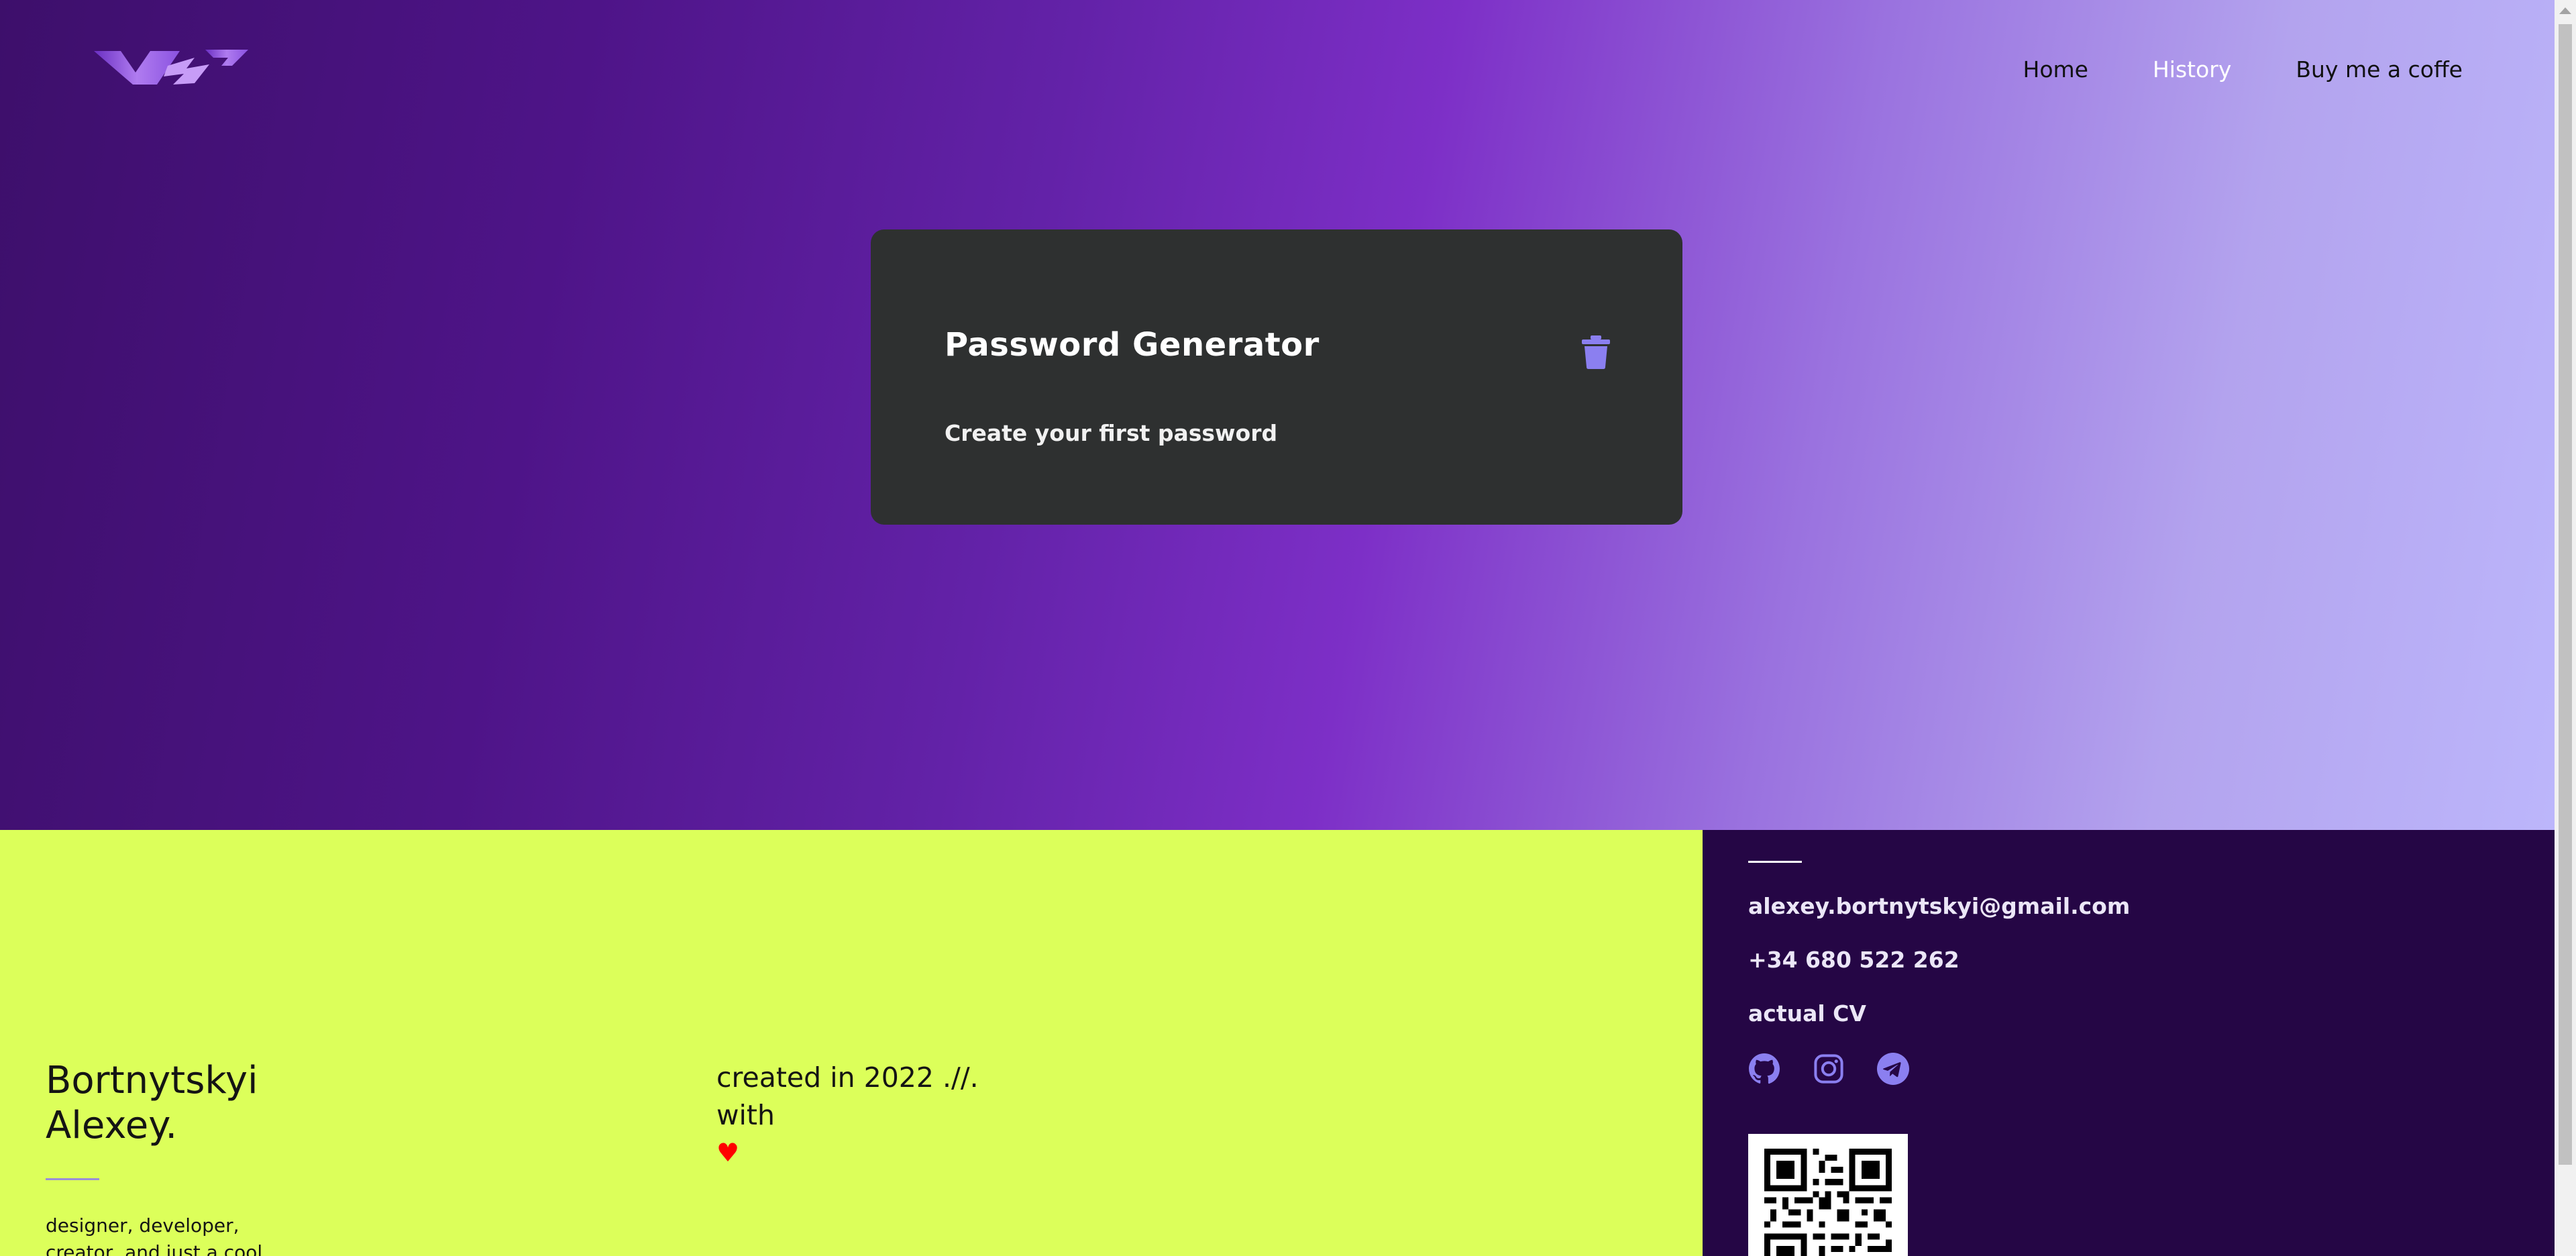 The height and width of the screenshot is (1256, 2576). I want to click on phone-link: +34 680 522 262, so click(1854, 960).